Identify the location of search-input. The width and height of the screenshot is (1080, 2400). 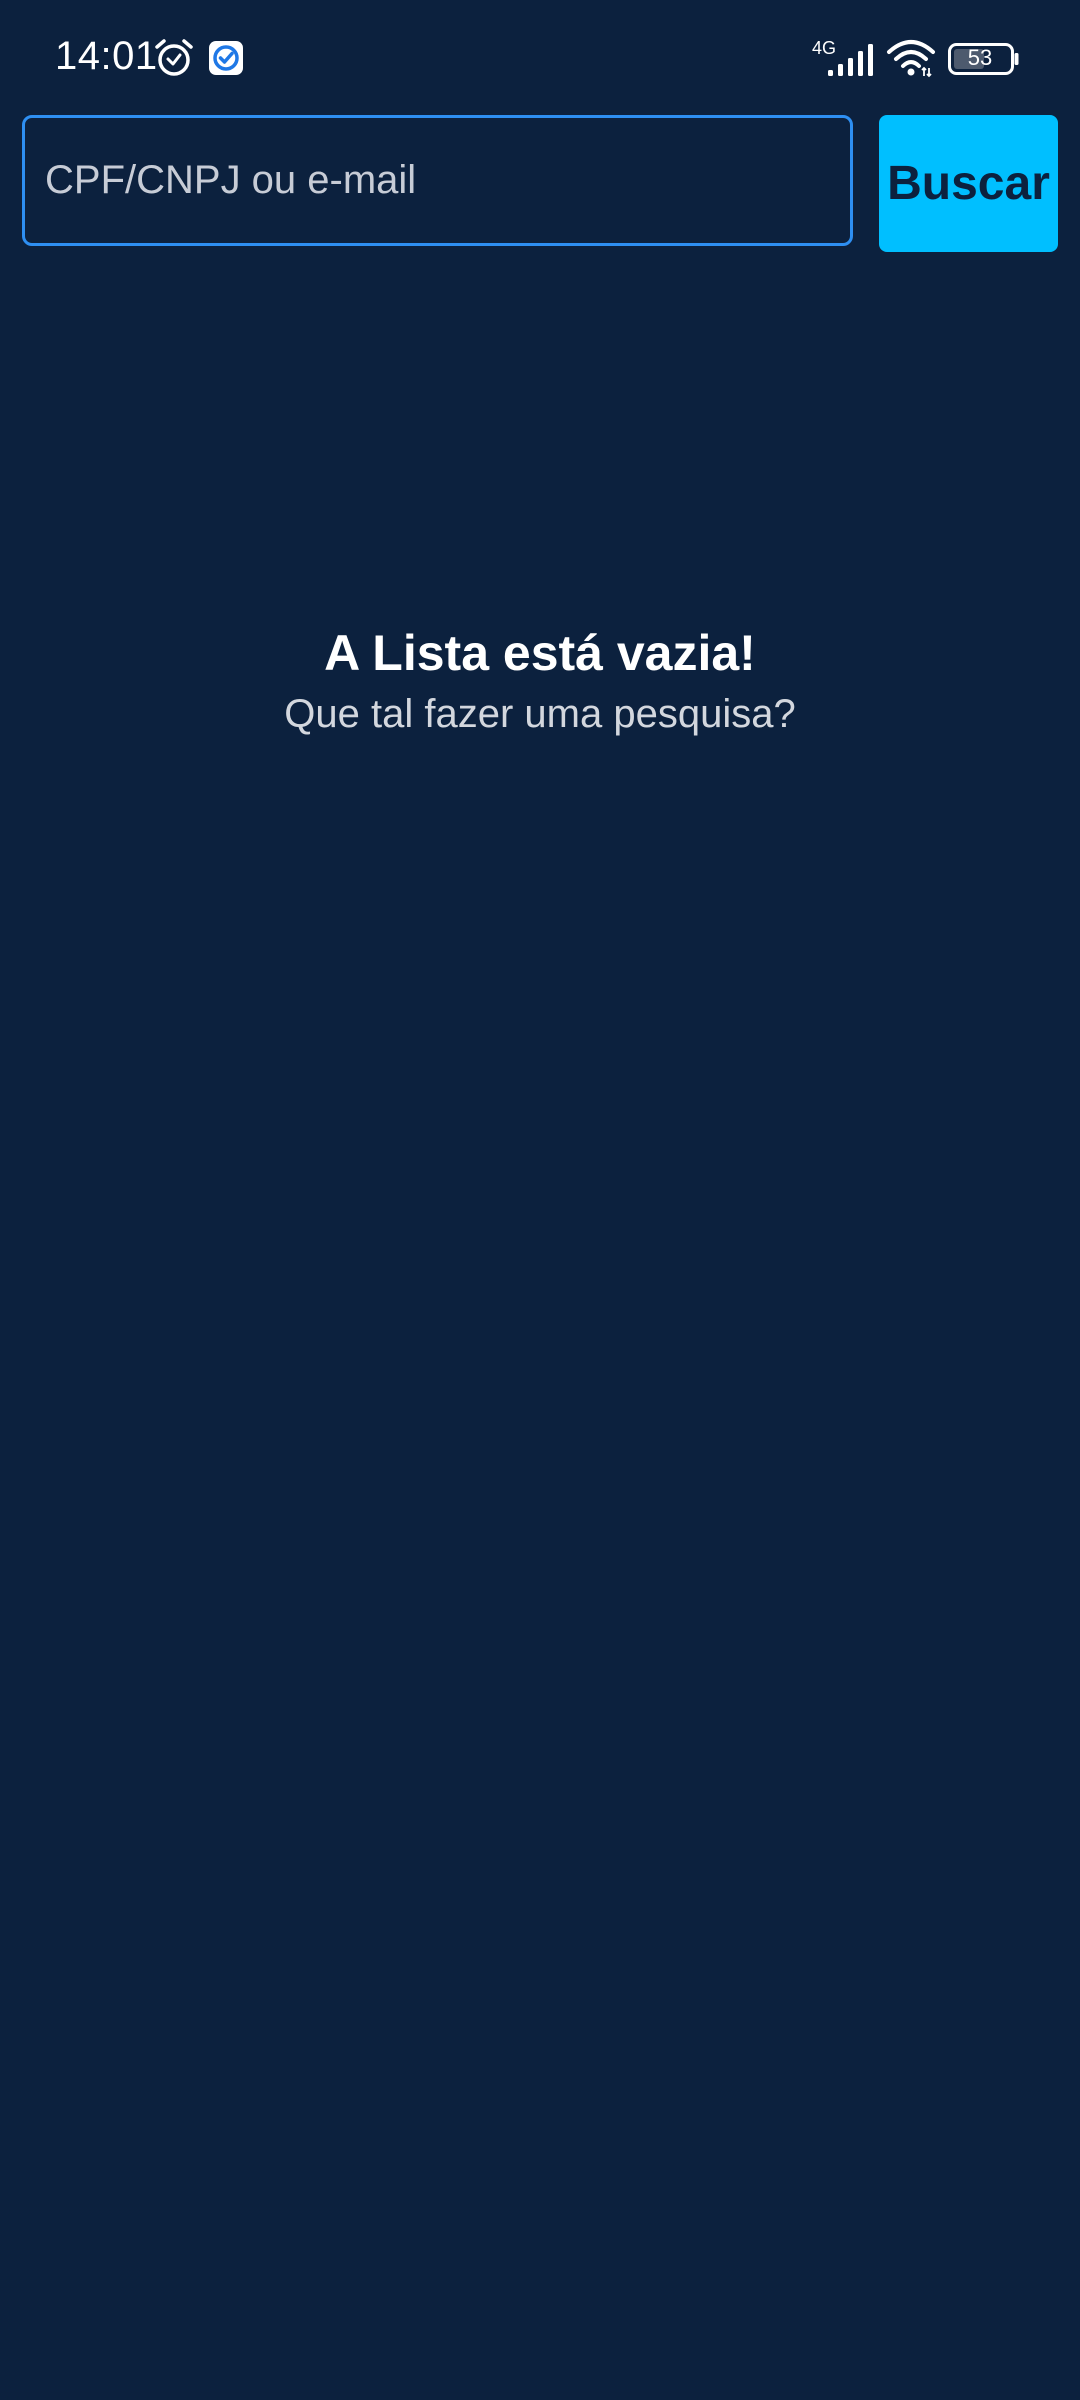
(437, 180).